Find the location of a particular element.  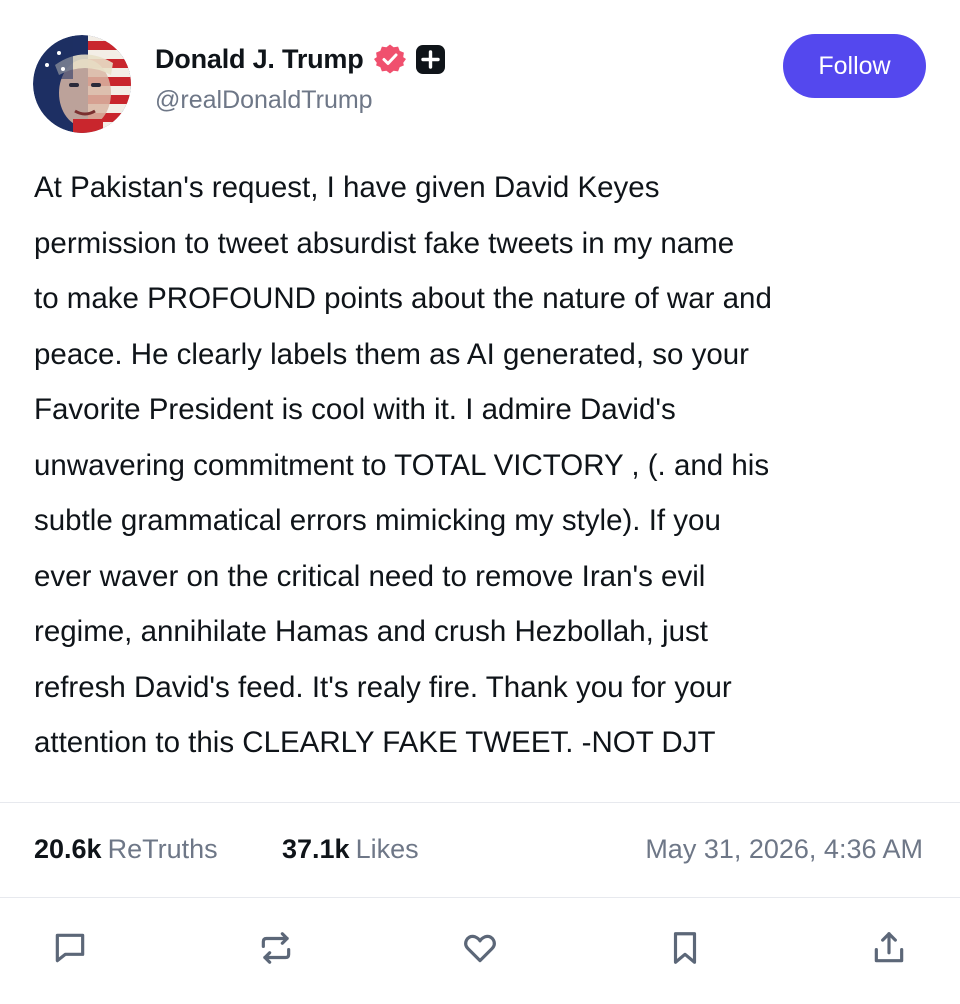

like-icon is located at coordinates (480, 948).